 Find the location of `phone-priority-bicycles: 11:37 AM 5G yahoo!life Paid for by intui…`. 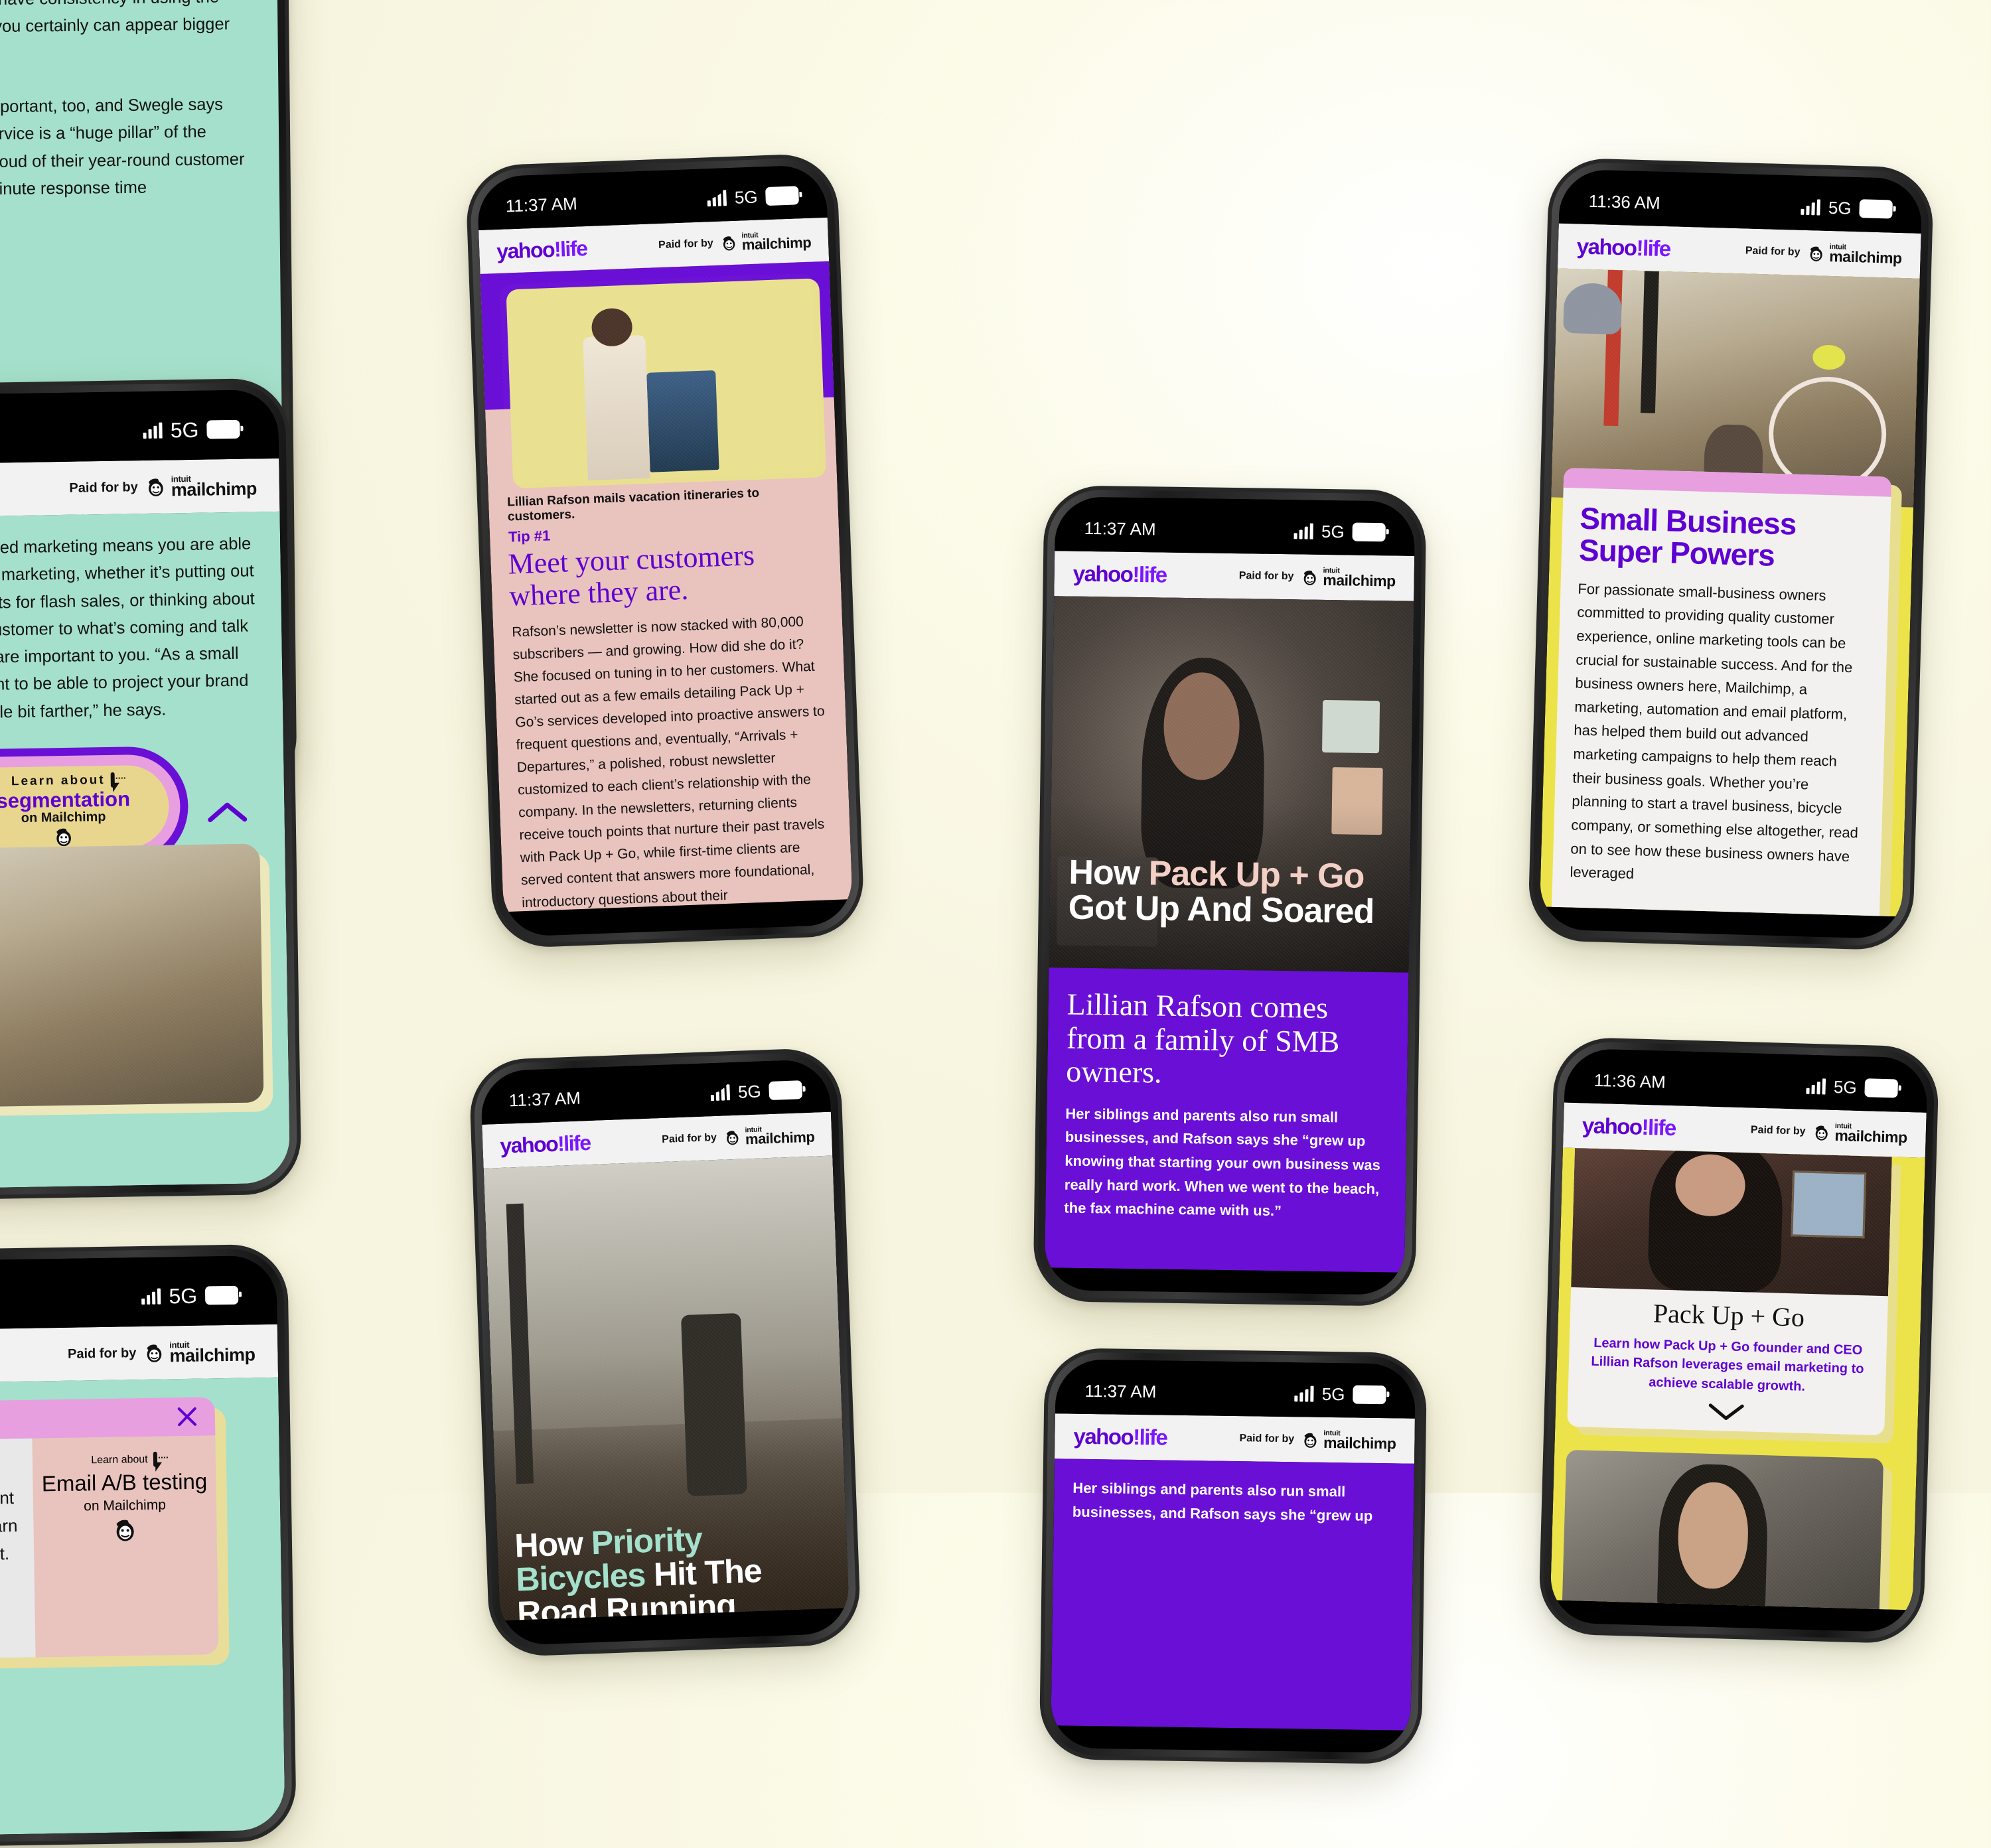

phone-priority-bicycles: 11:37 AM 5G yahoo!life Paid for by intui… is located at coordinates (665, 1352).